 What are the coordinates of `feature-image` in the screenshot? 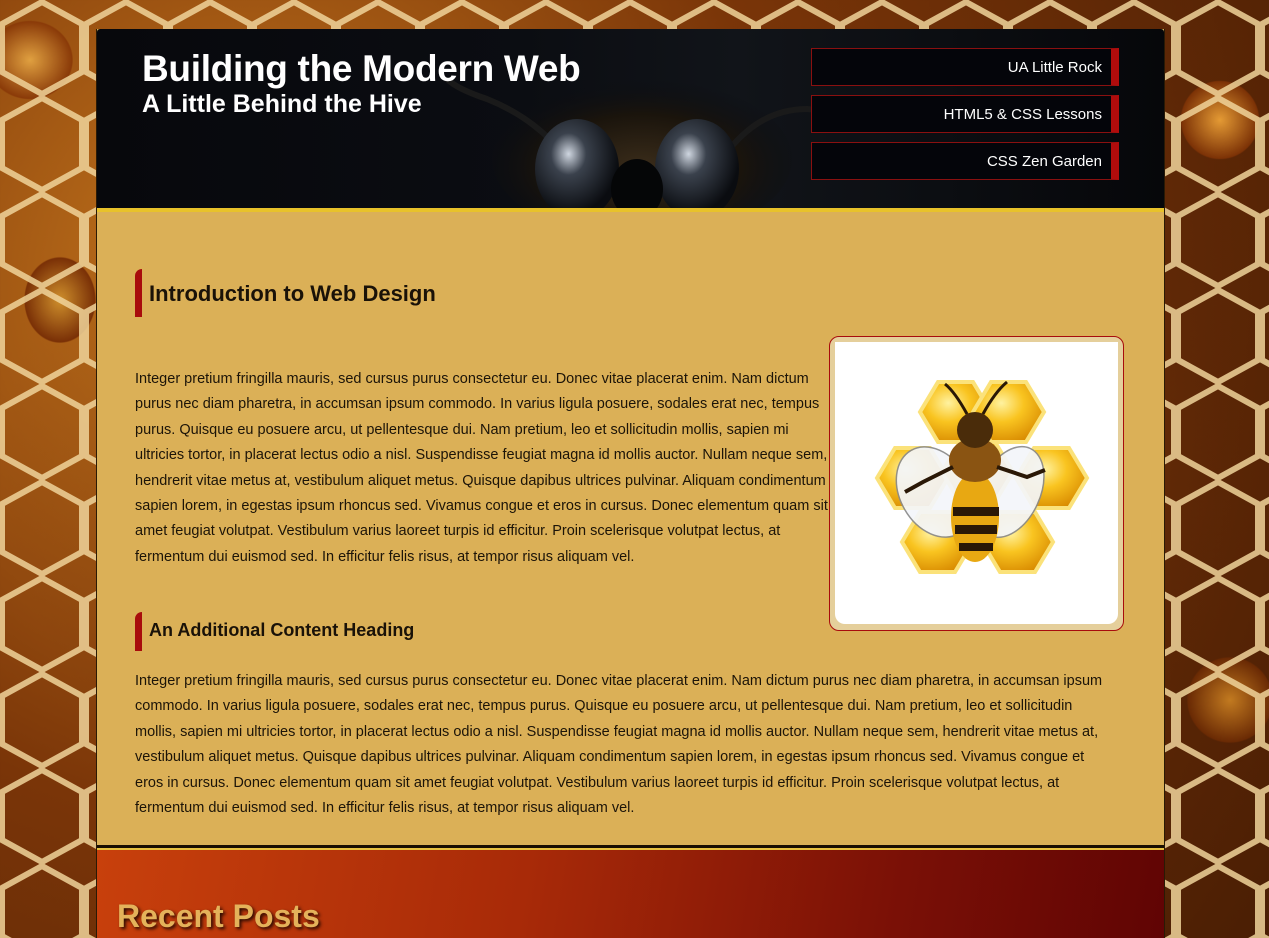 It's located at (976, 483).